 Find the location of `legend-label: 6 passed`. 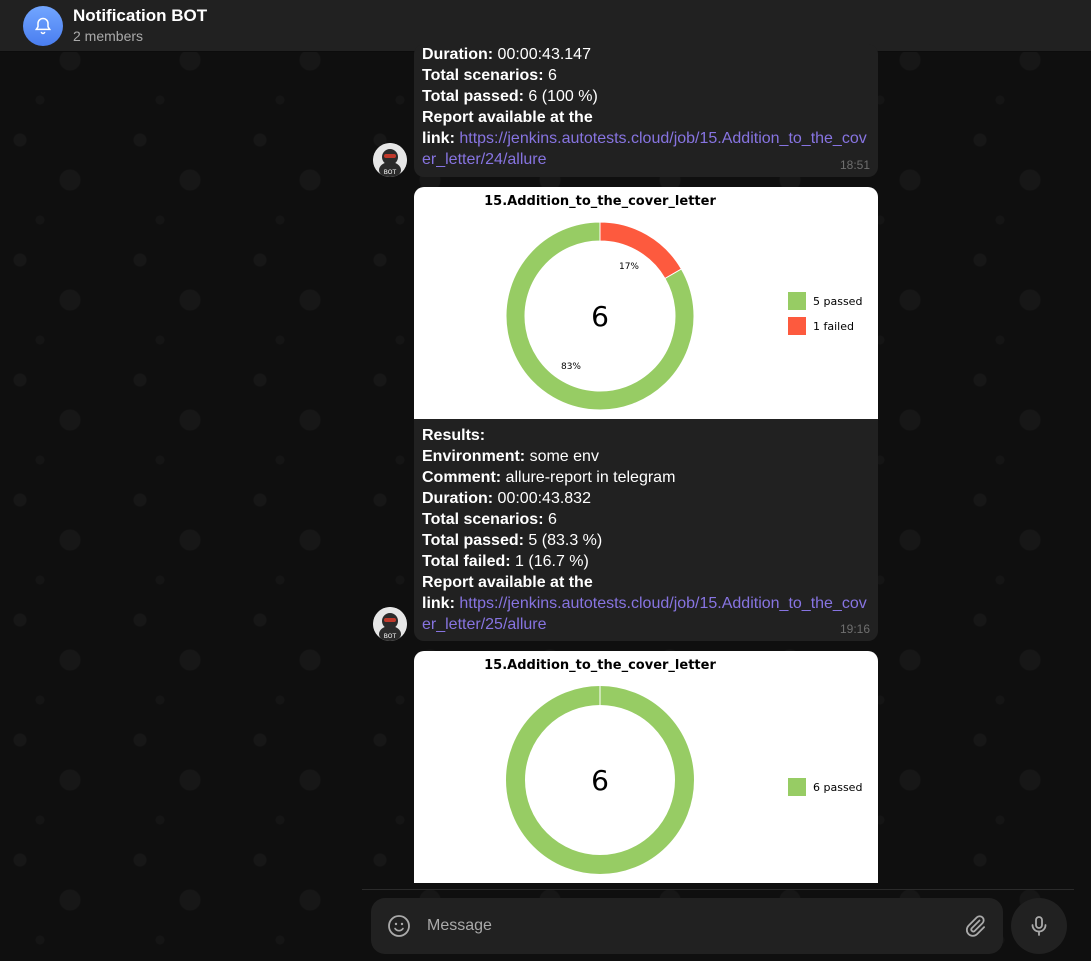

legend-label: 6 passed is located at coordinates (837, 787).